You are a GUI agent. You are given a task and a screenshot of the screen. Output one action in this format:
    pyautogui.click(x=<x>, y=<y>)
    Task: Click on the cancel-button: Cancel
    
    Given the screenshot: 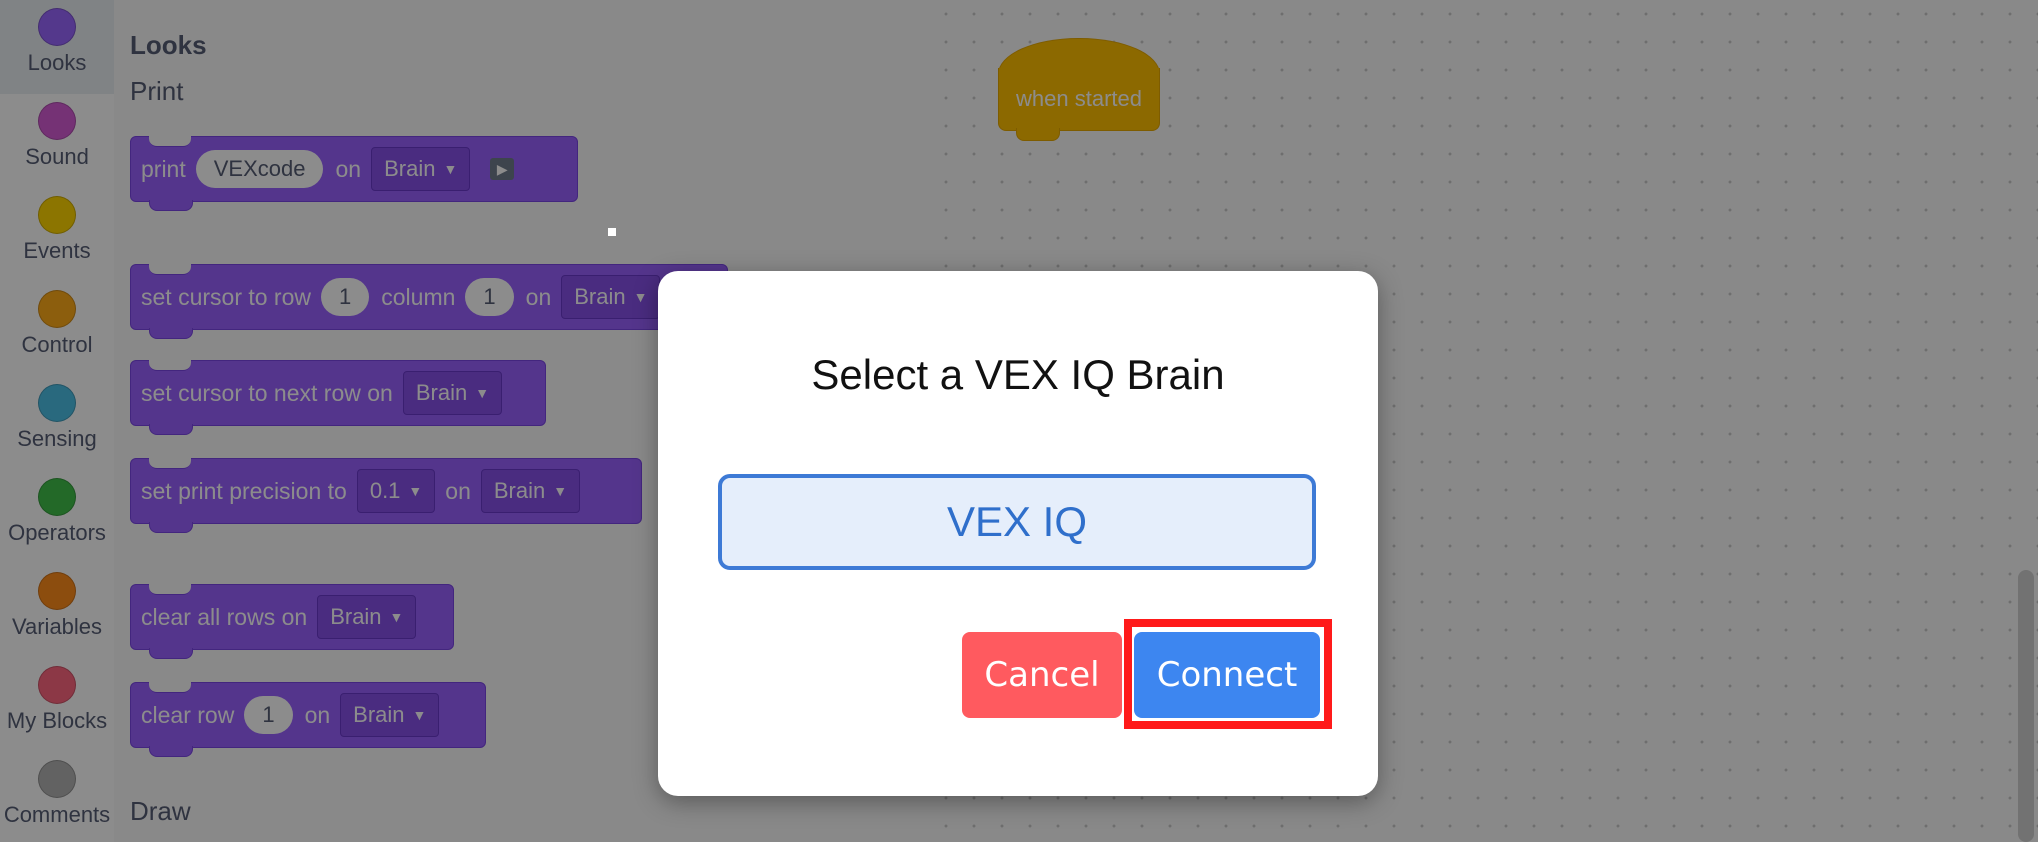 What is the action you would take?
    pyautogui.click(x=1042, y=675)
    